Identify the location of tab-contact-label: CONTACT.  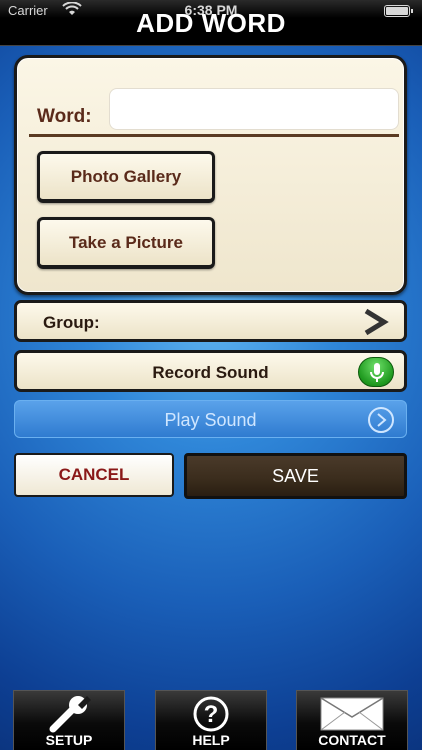
(352, 740).